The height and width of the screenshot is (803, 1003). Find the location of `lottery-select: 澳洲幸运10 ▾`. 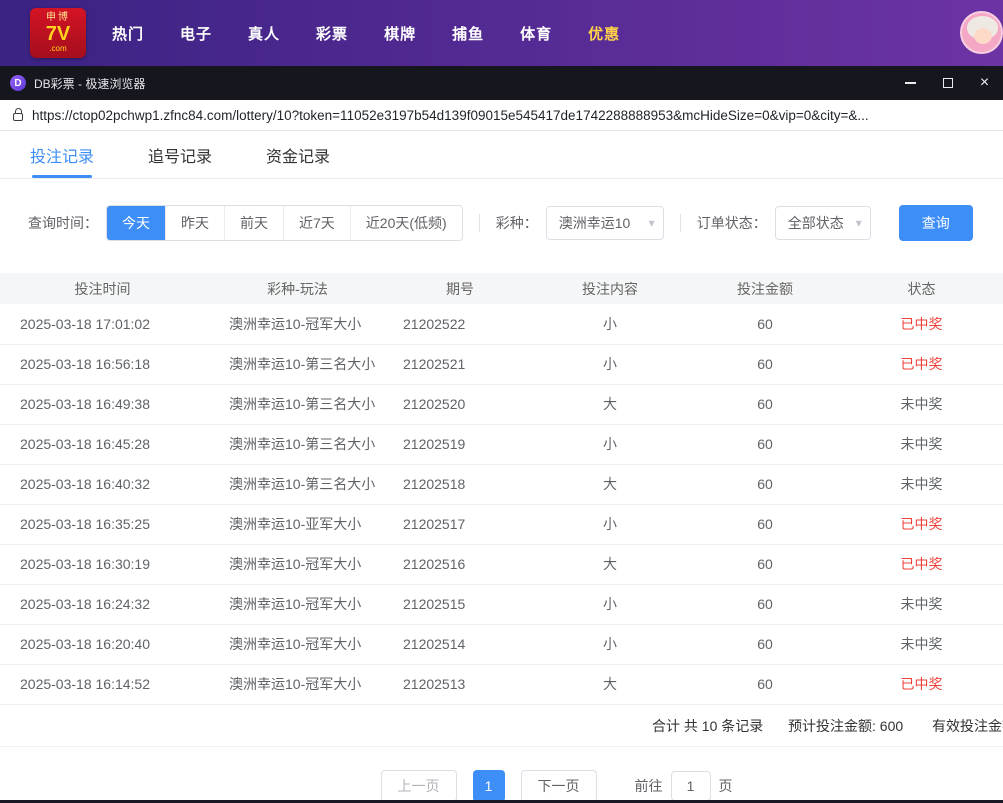

lottery-select: 澳洲幸运10 ▾ is located at coordinates (604, 223).